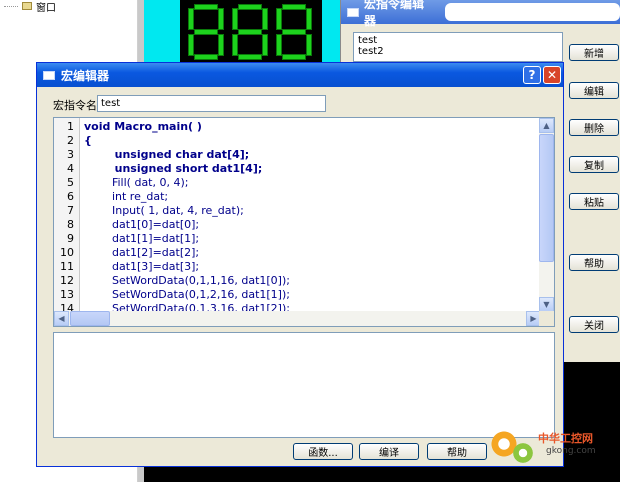 The image size is (620, 482). Describe the element at coordinates (70, 126) in the screenshot. I see `line-number: 1` at that location.